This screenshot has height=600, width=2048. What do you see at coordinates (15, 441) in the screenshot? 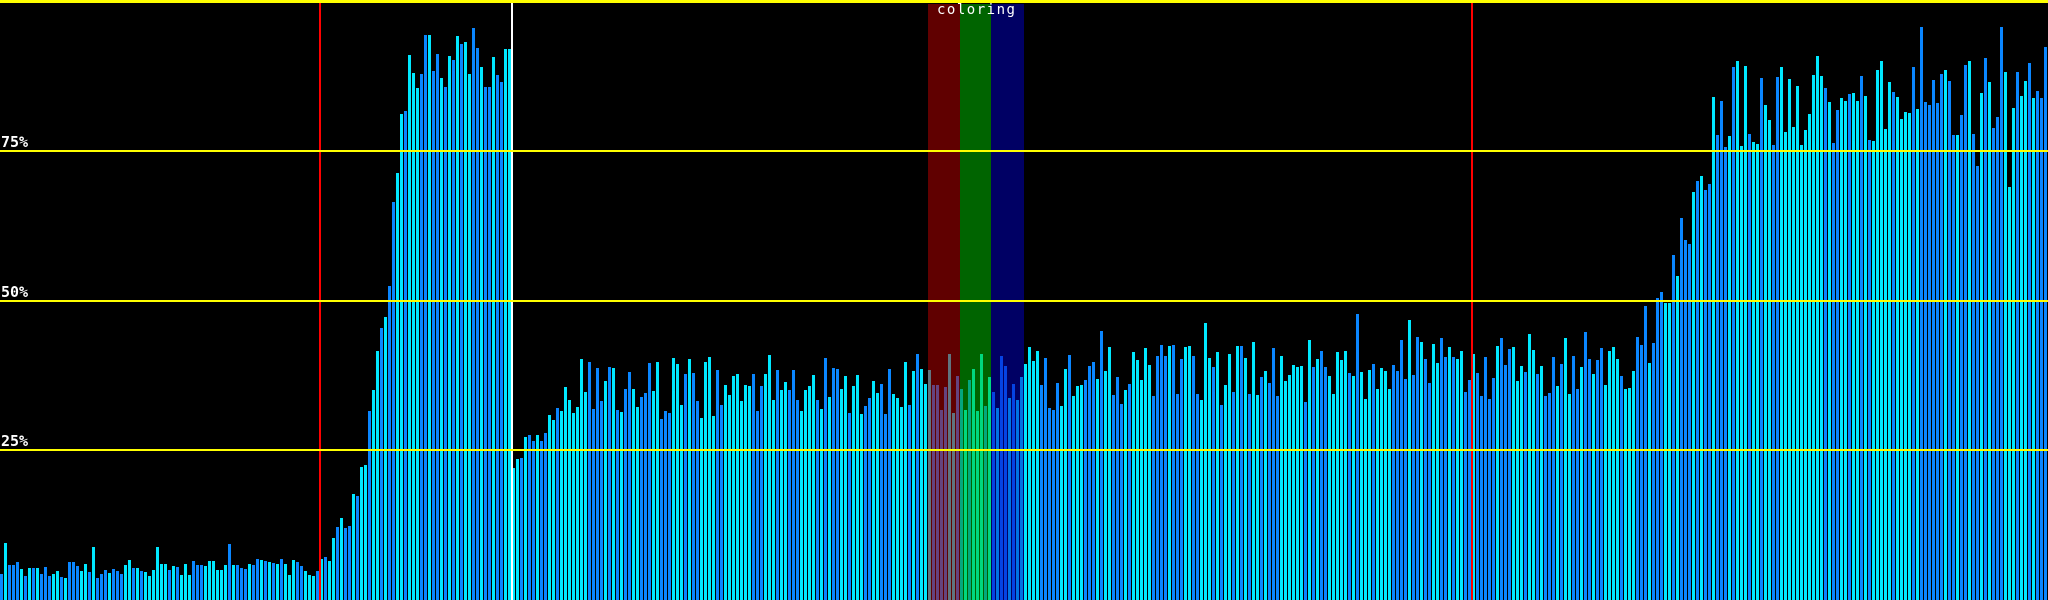
I see `y-tick-label-25: 25%` at bounding box center [15, 441].